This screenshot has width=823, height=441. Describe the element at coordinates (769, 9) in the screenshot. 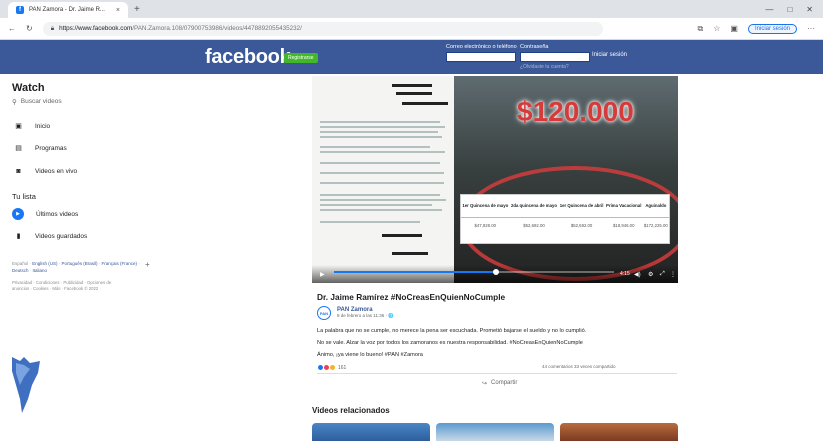

I see `minimize-button: —` at that location.